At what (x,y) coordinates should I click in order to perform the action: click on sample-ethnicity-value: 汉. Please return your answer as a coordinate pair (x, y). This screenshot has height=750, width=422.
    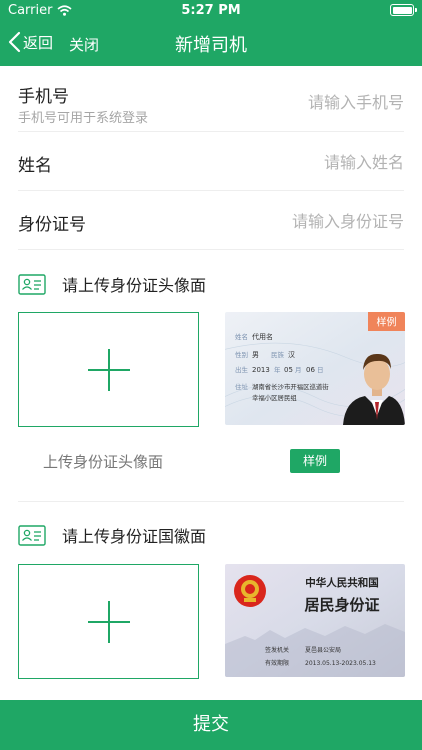
    Looking at the image, I should click on (291, 355).